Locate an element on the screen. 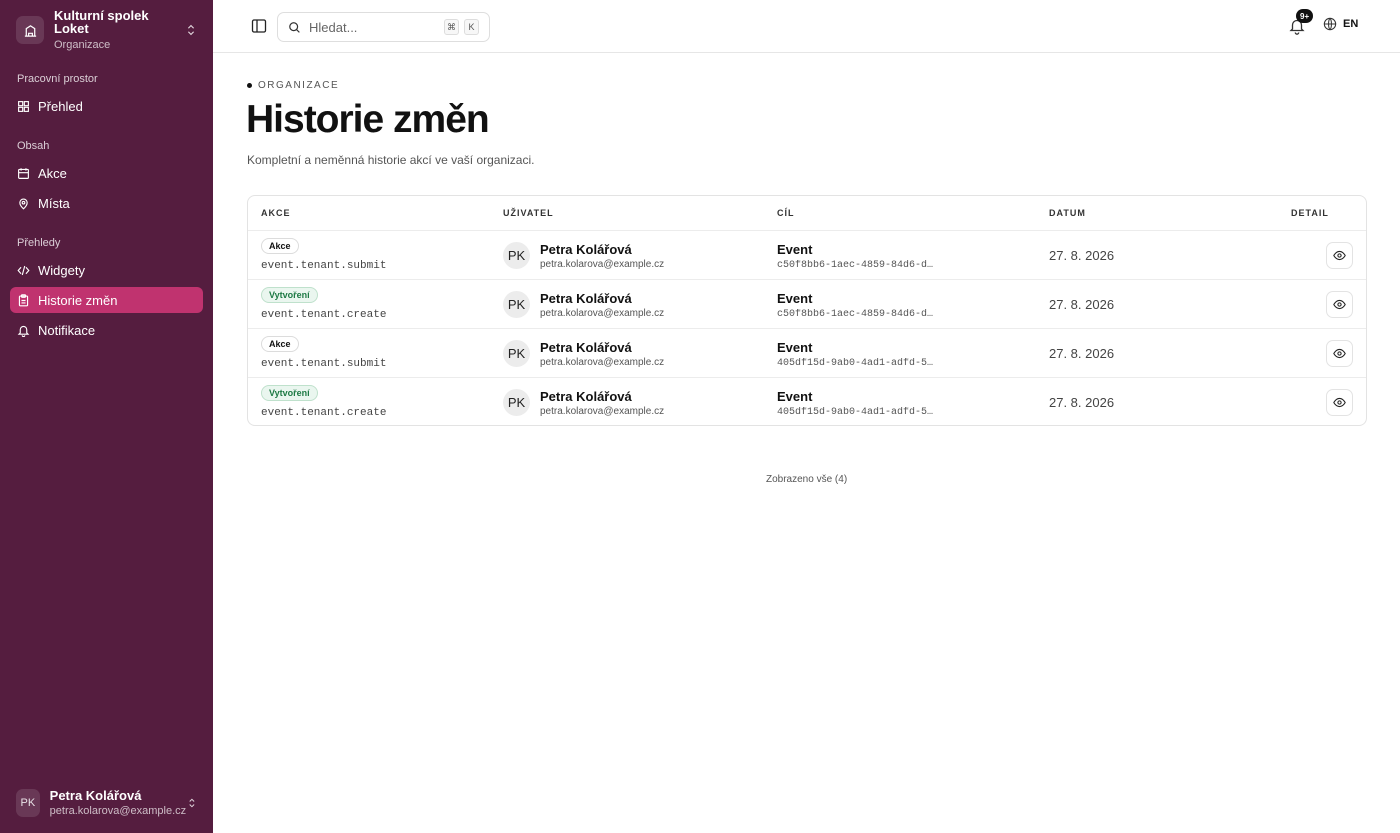 The width and height of the screenshot is (1400, 833). col-header-date: DATUM is located at coordinates (1067, 213).